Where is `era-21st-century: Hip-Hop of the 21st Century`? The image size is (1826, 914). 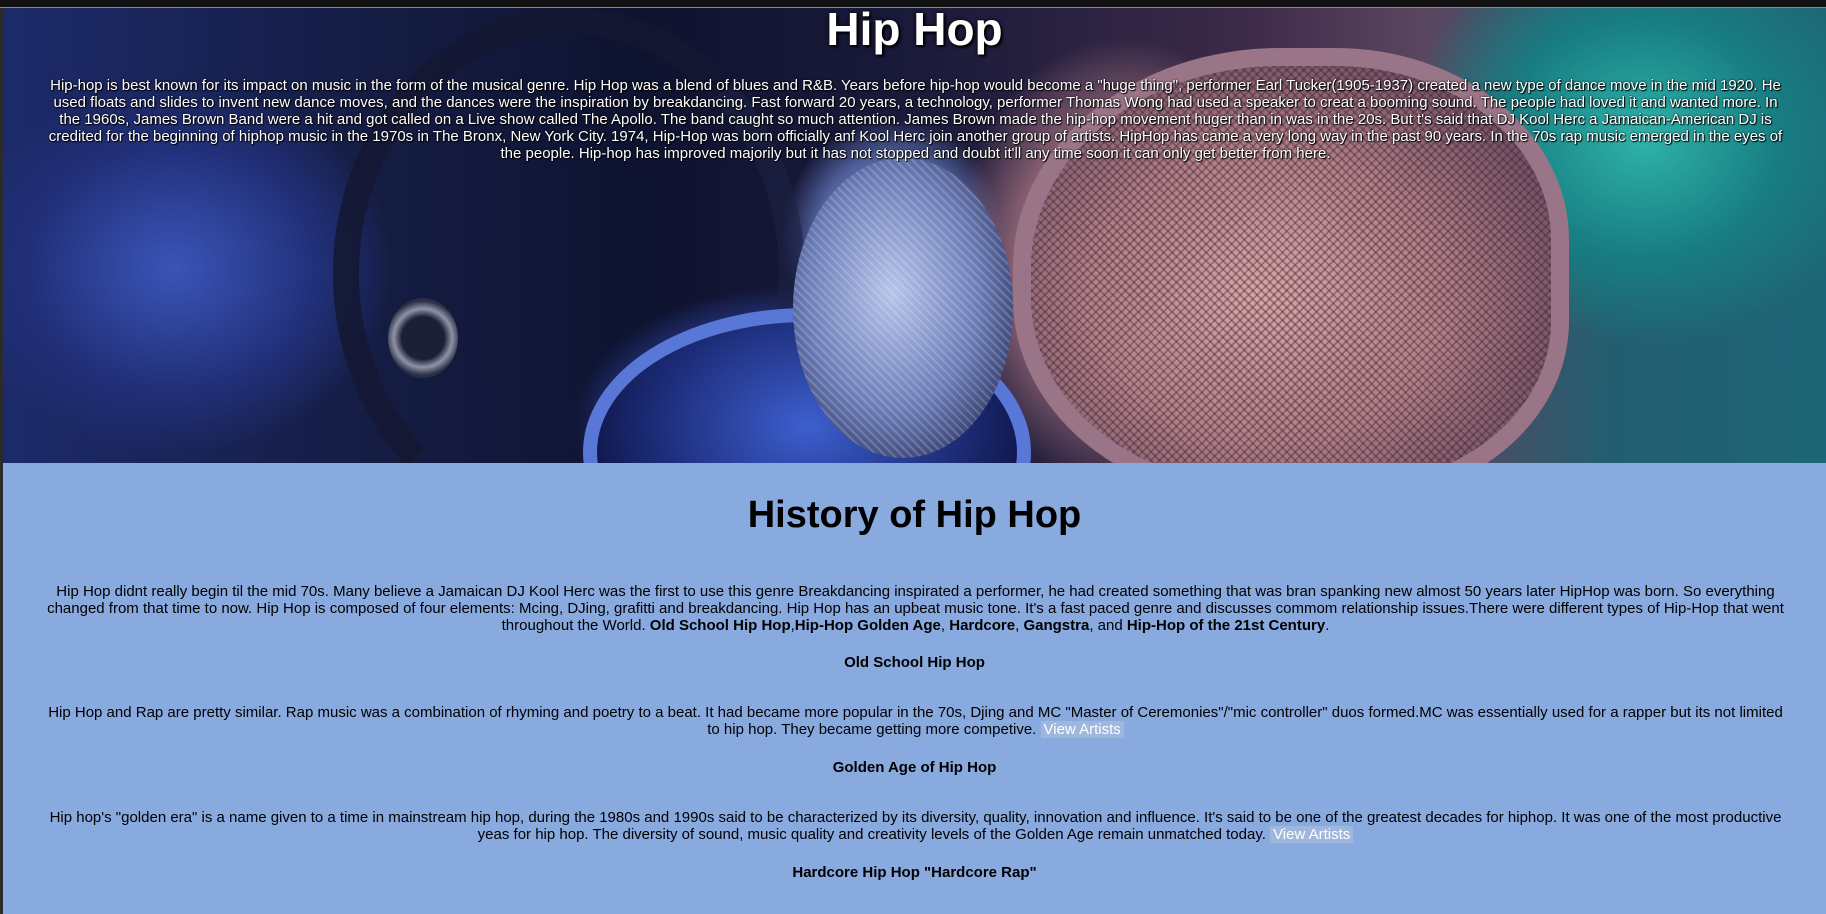
era-21st-century: Hip-Hop of the 21st Century is located at coordinates (1226, 625).